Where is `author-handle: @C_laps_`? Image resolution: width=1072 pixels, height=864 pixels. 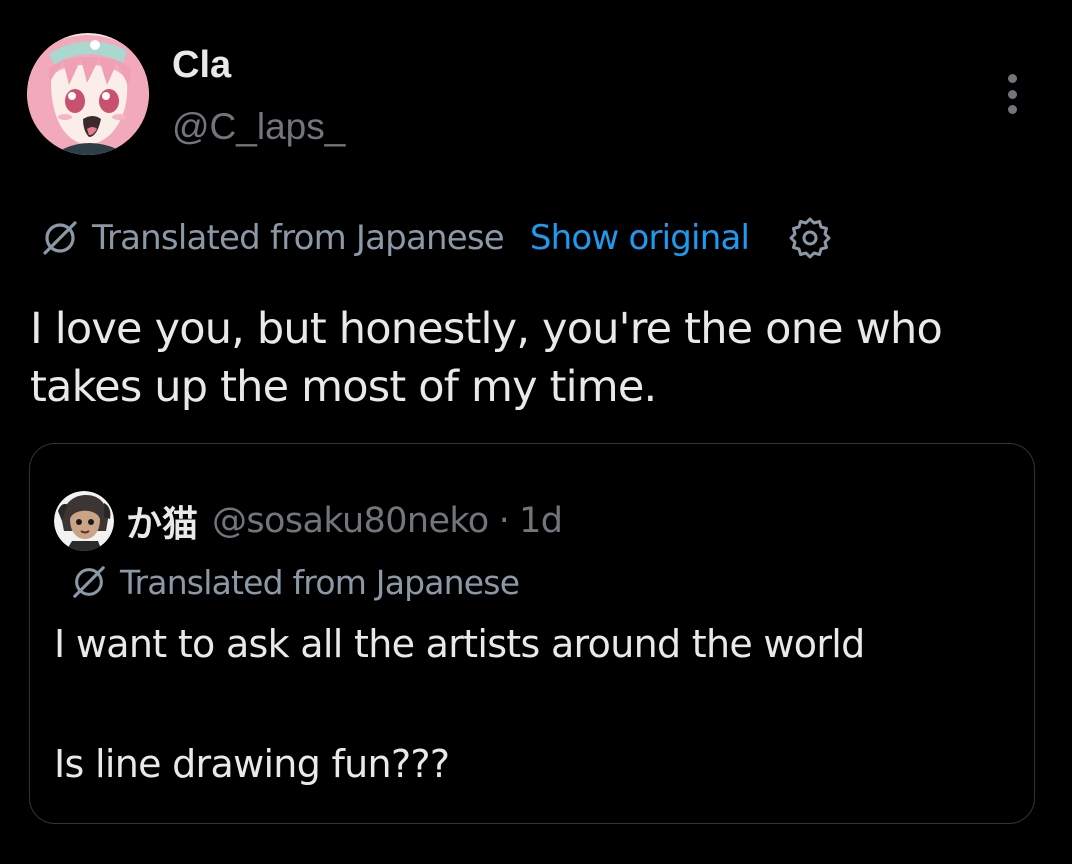 author-handle: @C_laps_ is located at coordinates (258, 127).